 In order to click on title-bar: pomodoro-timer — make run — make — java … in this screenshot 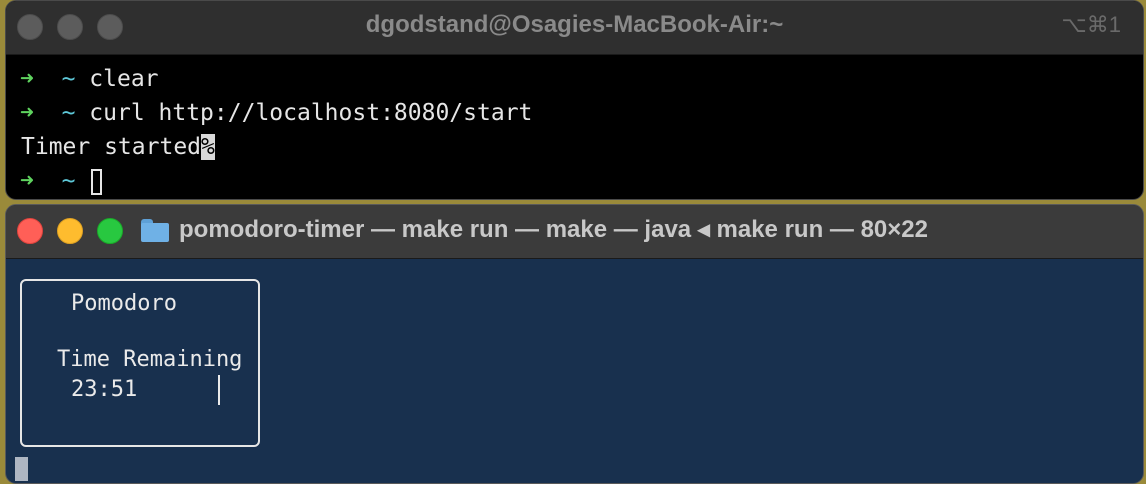, I will do `click(574, 232)`.